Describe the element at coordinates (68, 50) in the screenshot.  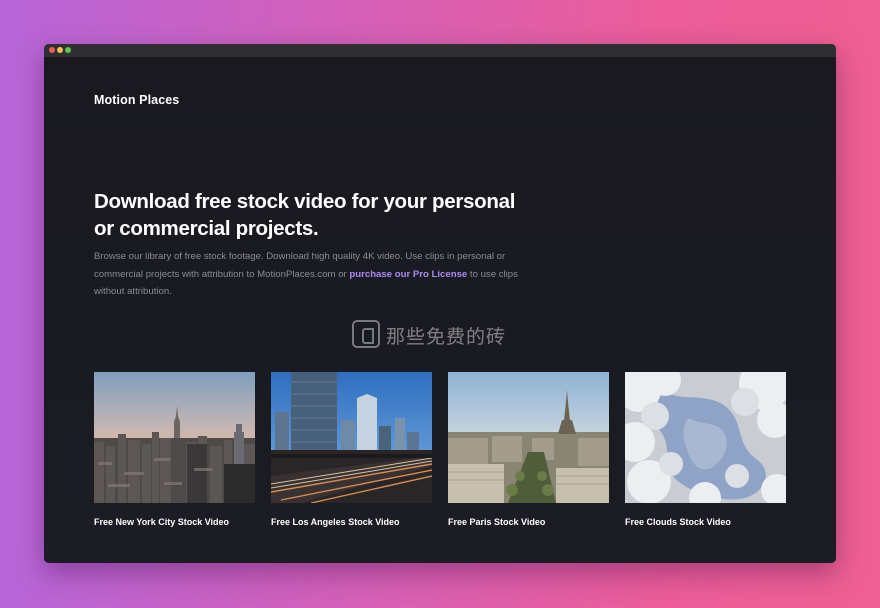
I see `zoom-window-button` at that location.